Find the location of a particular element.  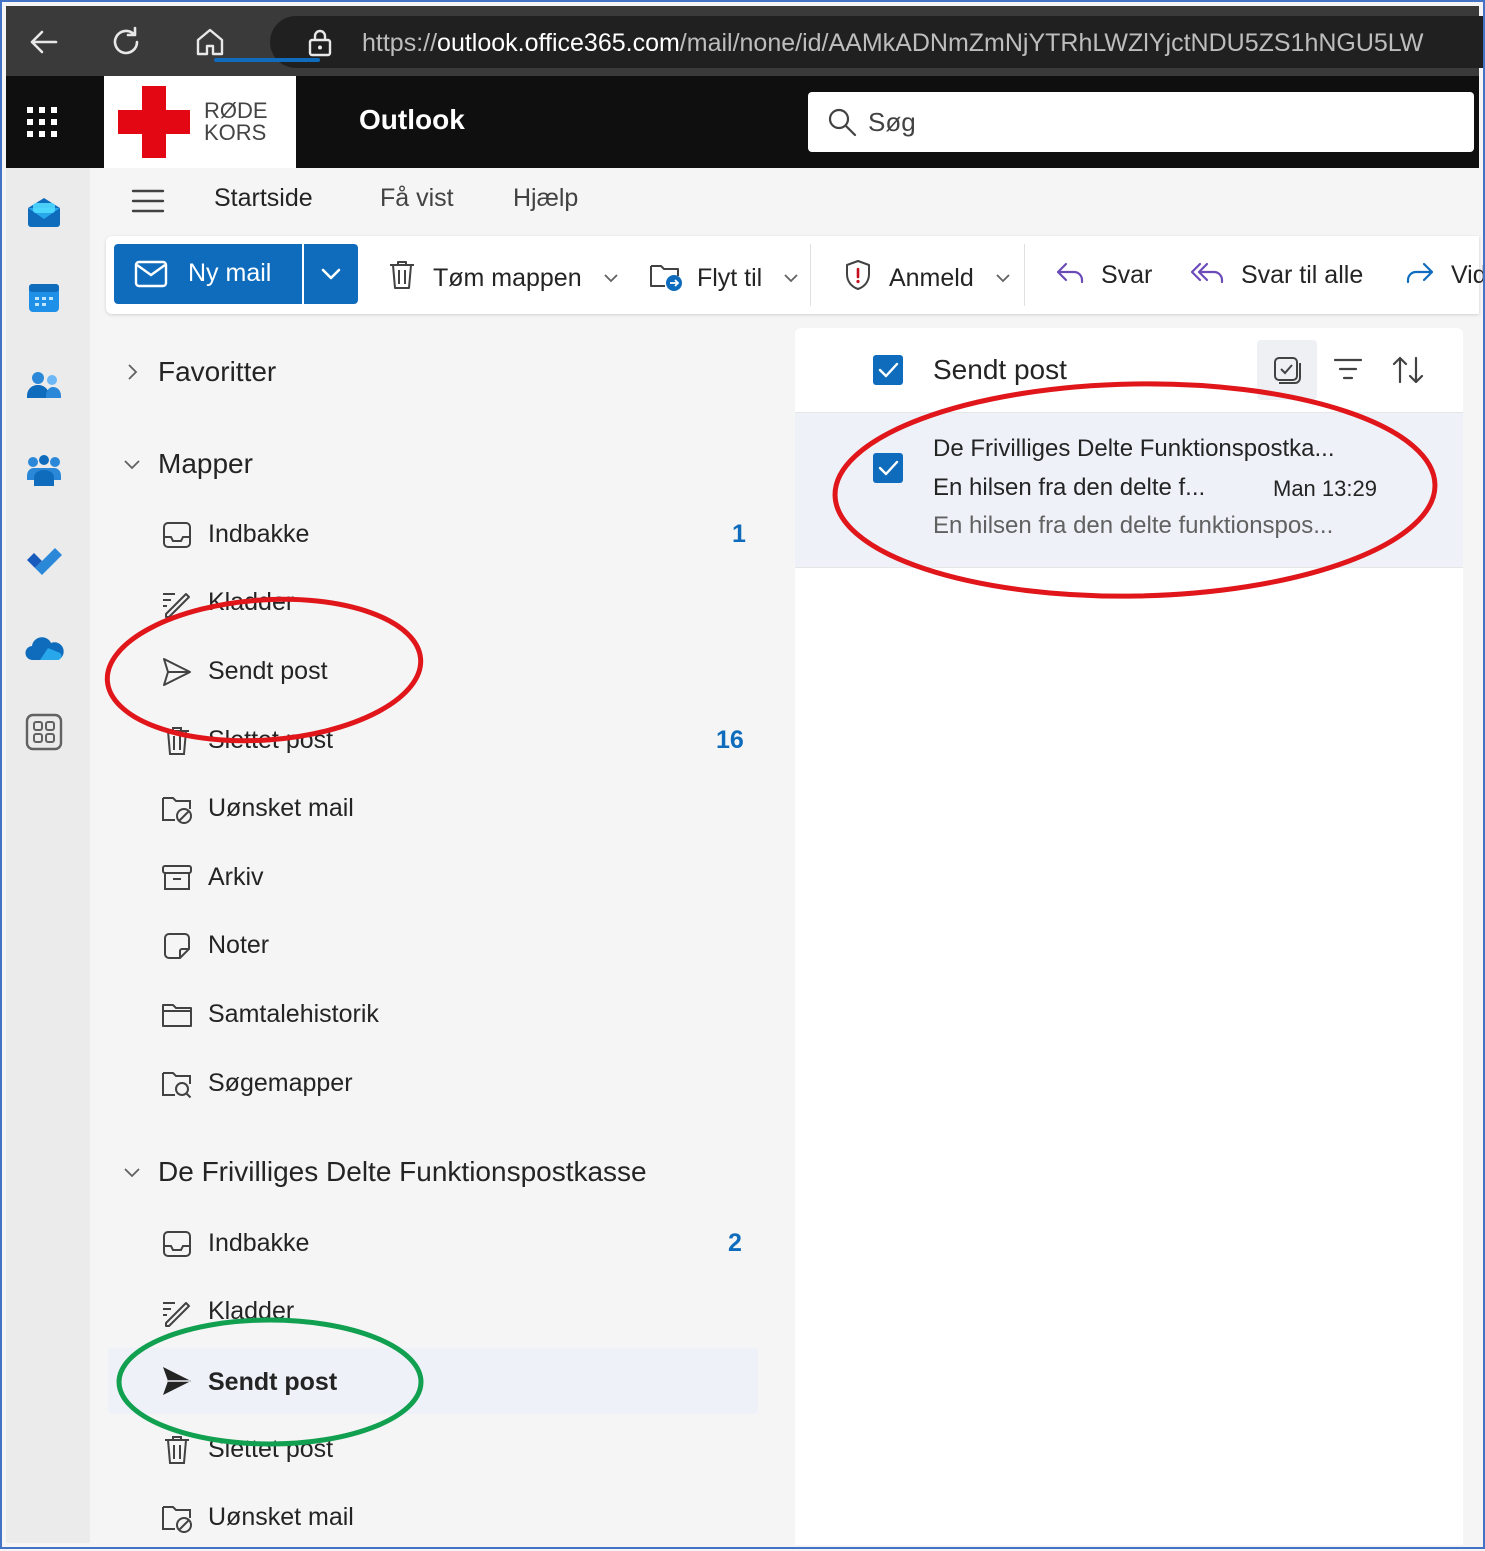

report-button: Anmeld is located at coordinates (926, 275).